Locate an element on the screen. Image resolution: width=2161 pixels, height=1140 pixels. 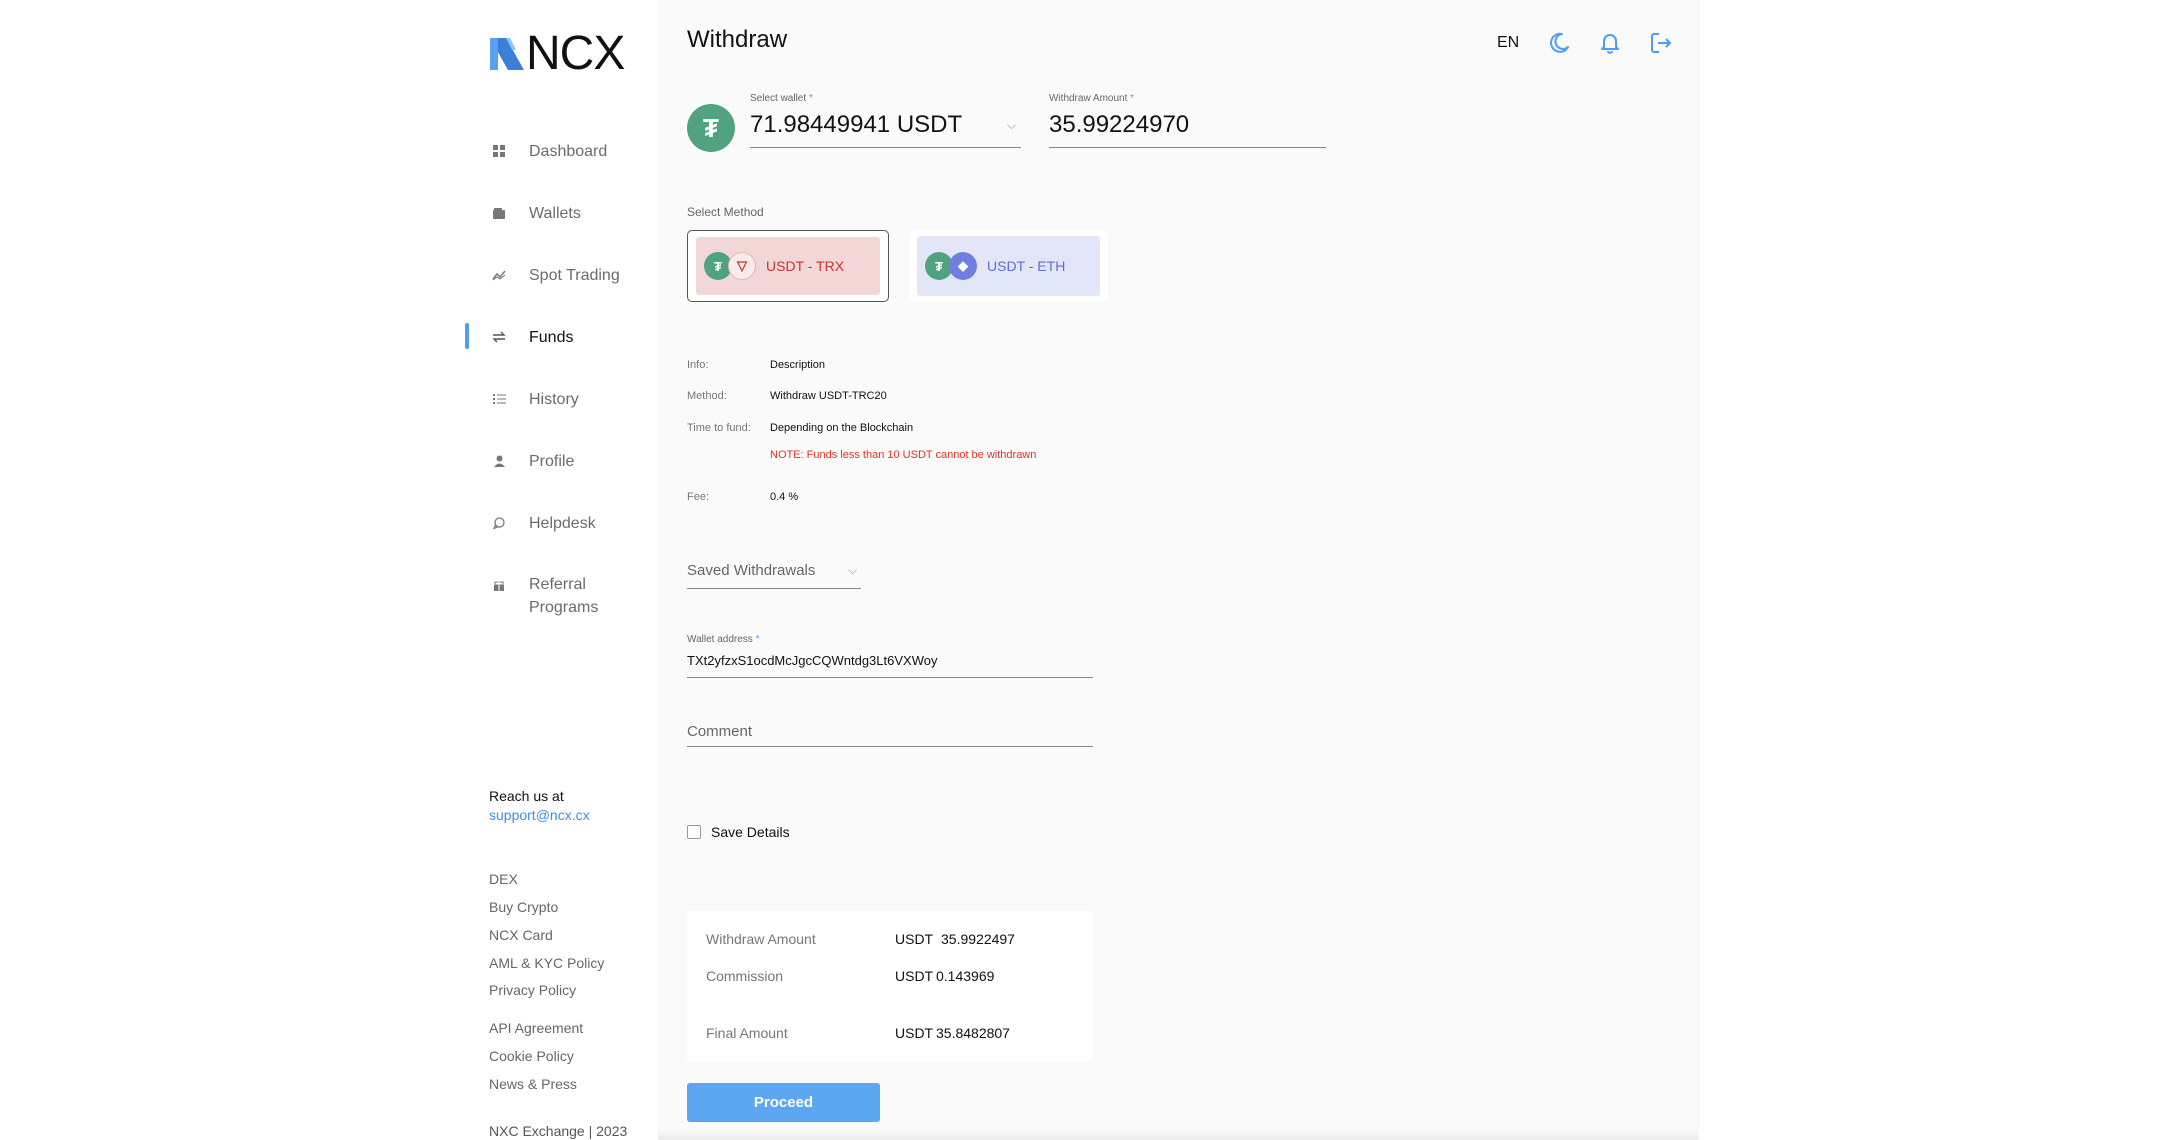
logout-icon is located at coordinates (1661, 43).